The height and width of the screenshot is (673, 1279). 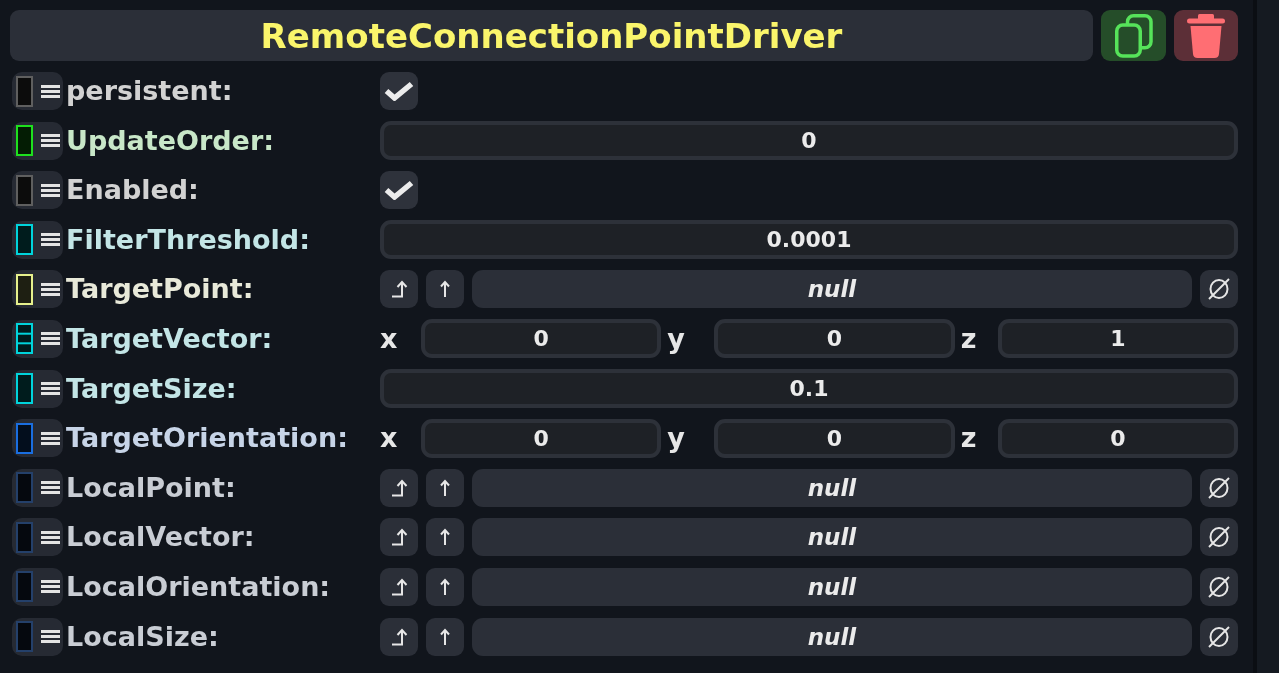 I want to click on field-label: Enabled:, so click(x=132, y=190).